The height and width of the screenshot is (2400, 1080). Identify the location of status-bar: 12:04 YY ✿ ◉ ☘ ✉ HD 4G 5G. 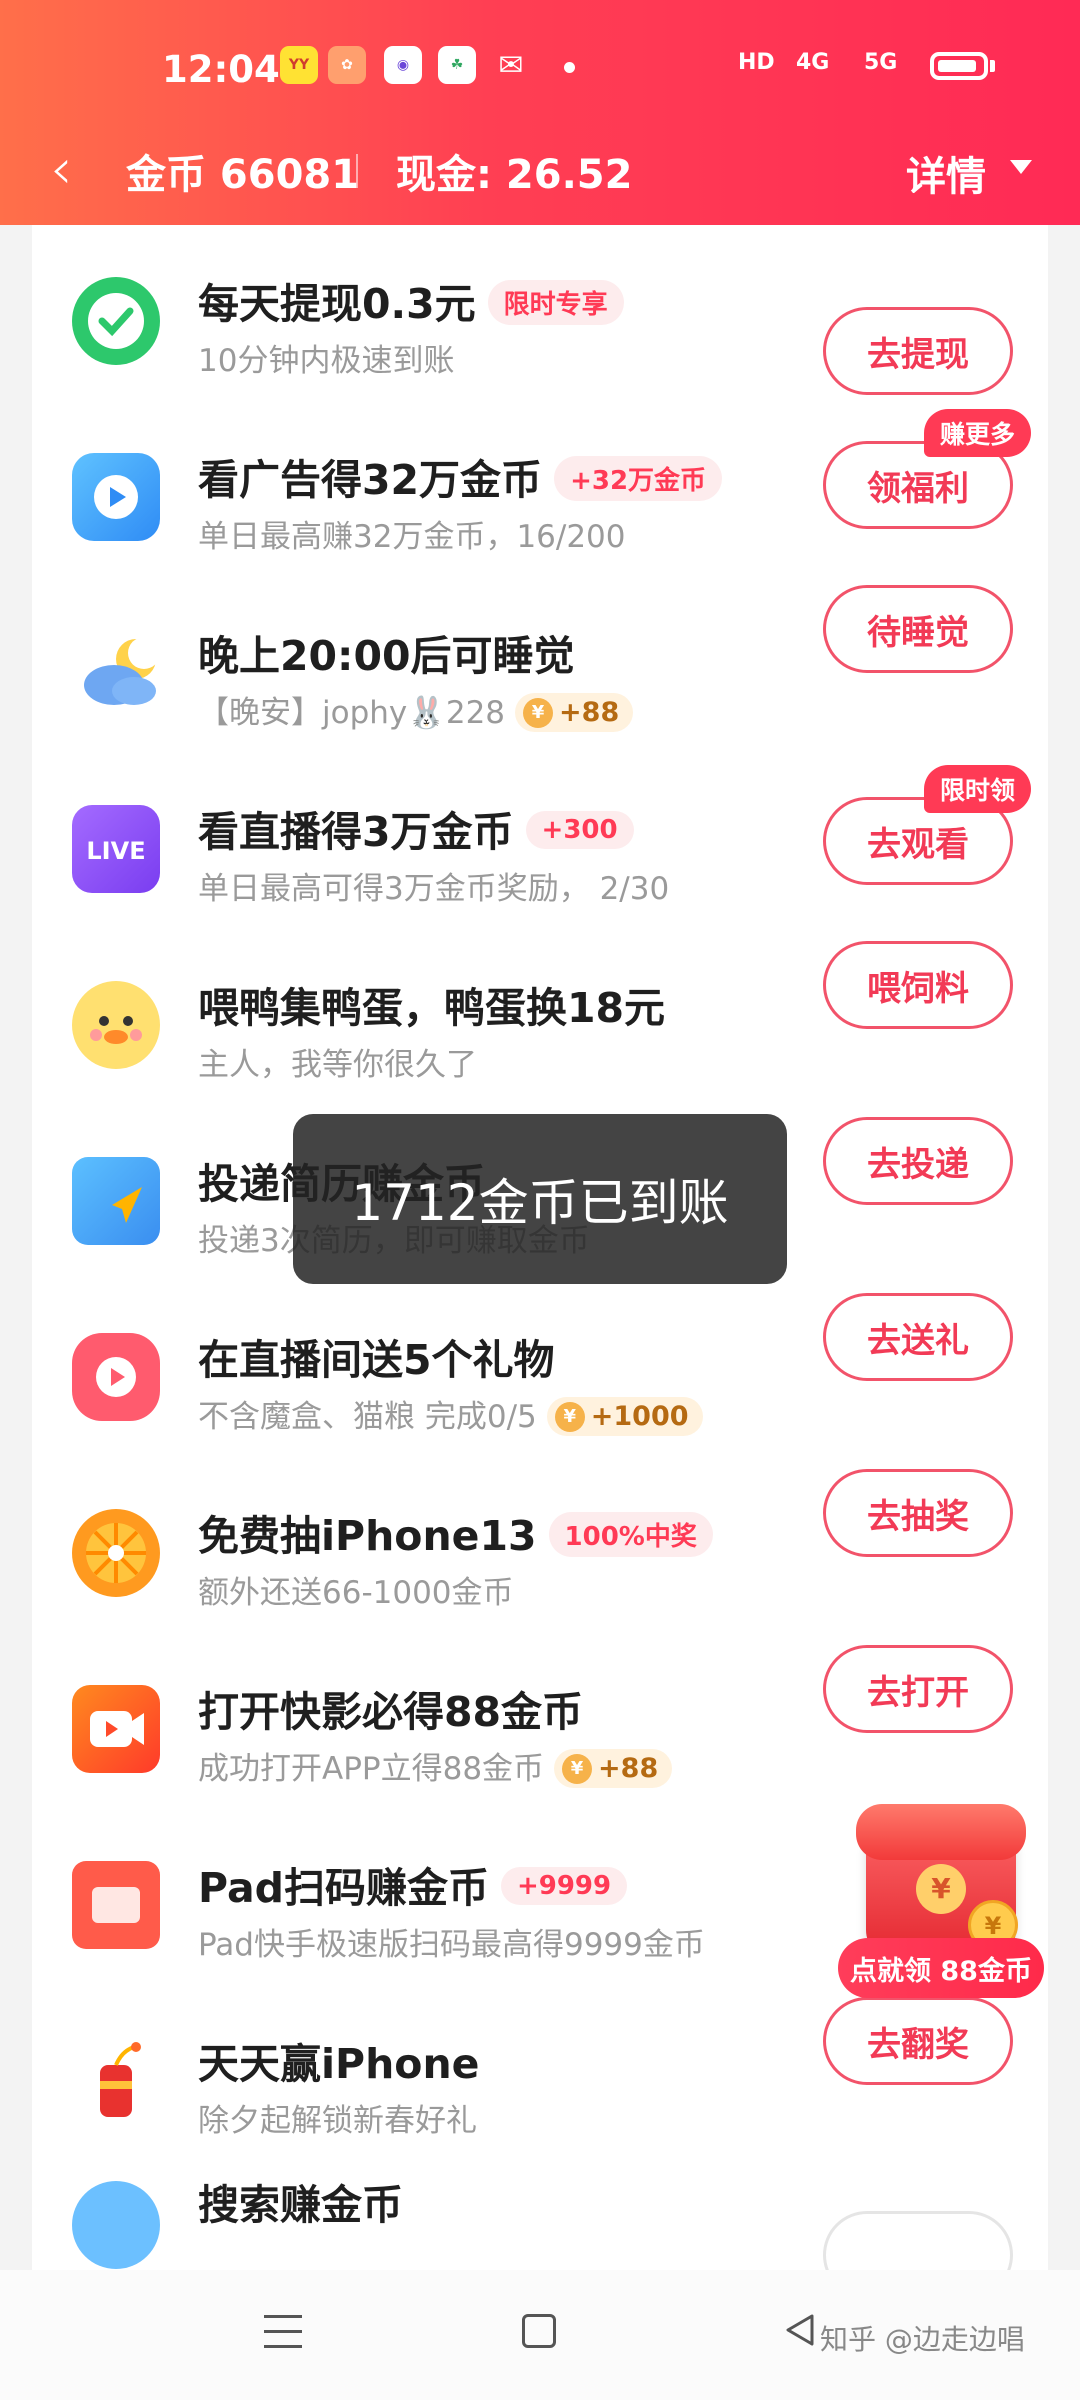
(540, 65).